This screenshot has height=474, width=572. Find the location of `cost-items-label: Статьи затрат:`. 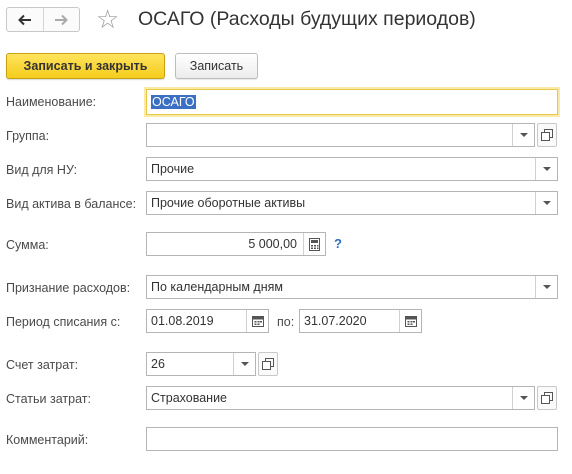

cost-items-label: Статьи затрат: is located at coordinates (48, 399).